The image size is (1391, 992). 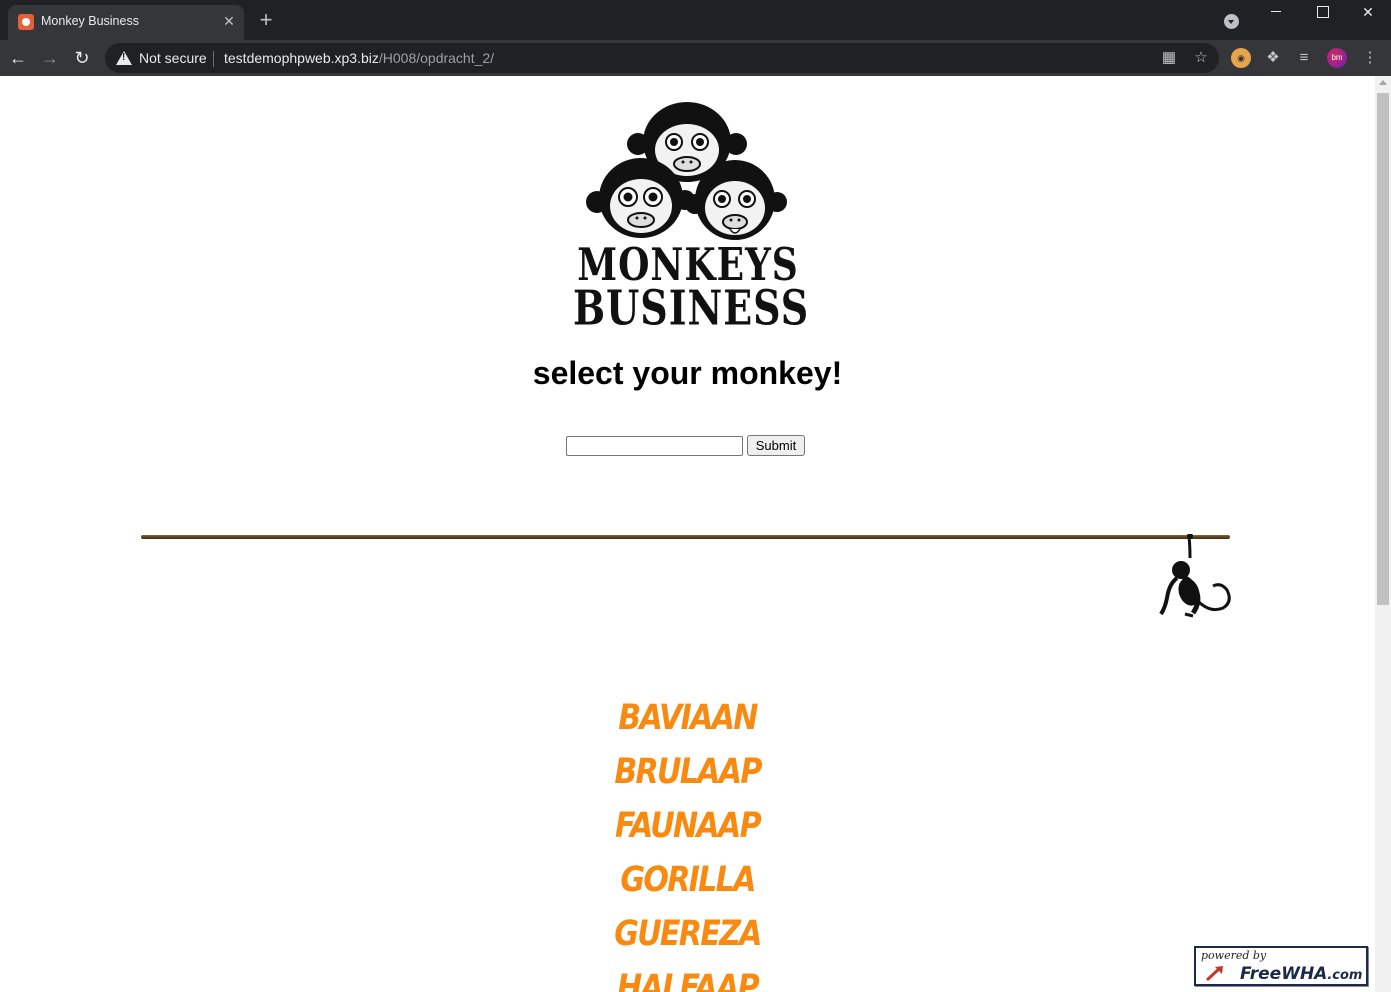 I want to click on forward-arrow-icon: →, so click(x=50, y=58).